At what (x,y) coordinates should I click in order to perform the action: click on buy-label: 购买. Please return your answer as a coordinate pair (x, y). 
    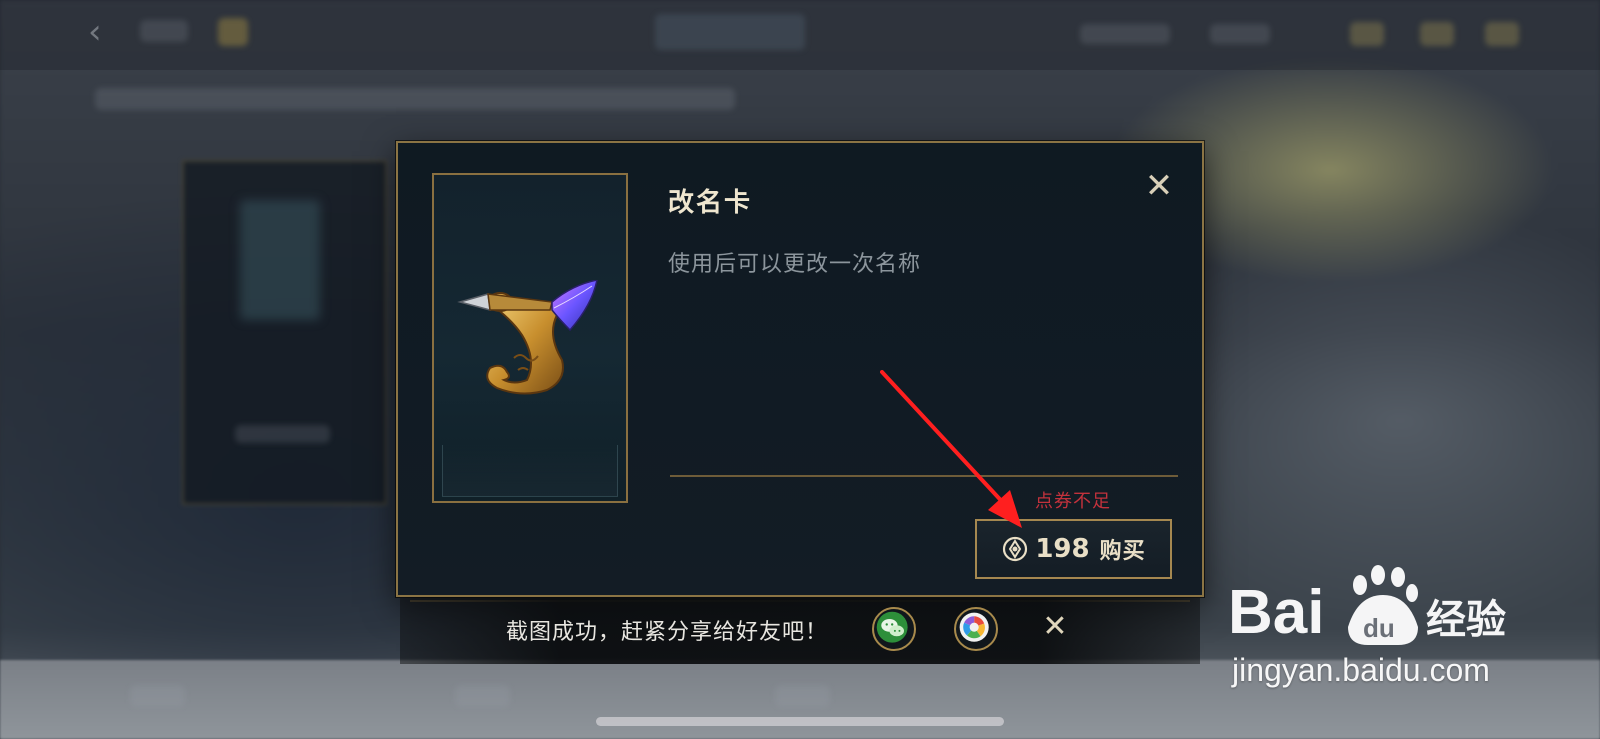
    Looking at the image, I should click on (1122, 551).